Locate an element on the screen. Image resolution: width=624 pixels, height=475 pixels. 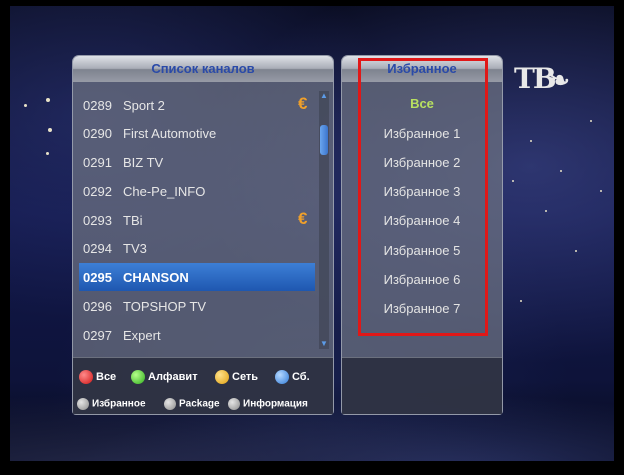
info-button-icon is located at coordinates (234, 404).